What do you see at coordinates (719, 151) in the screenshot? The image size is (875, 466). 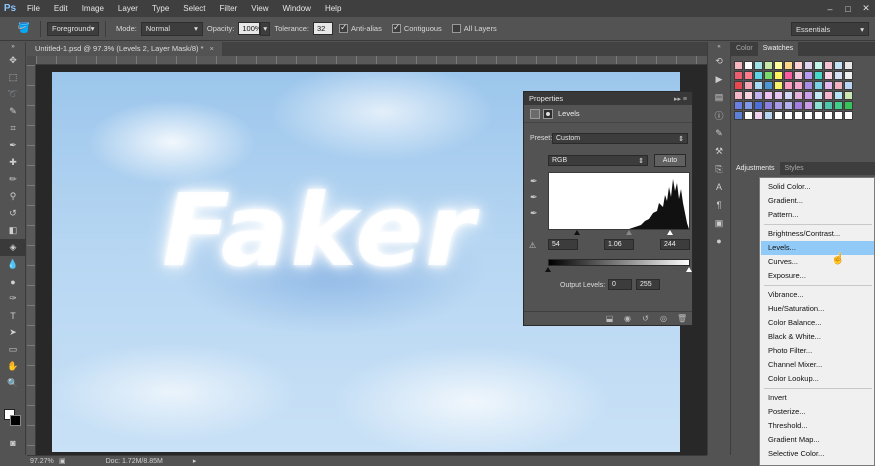 I see `tool-preset-icon: ⚒` at bounding box center [719, 151].